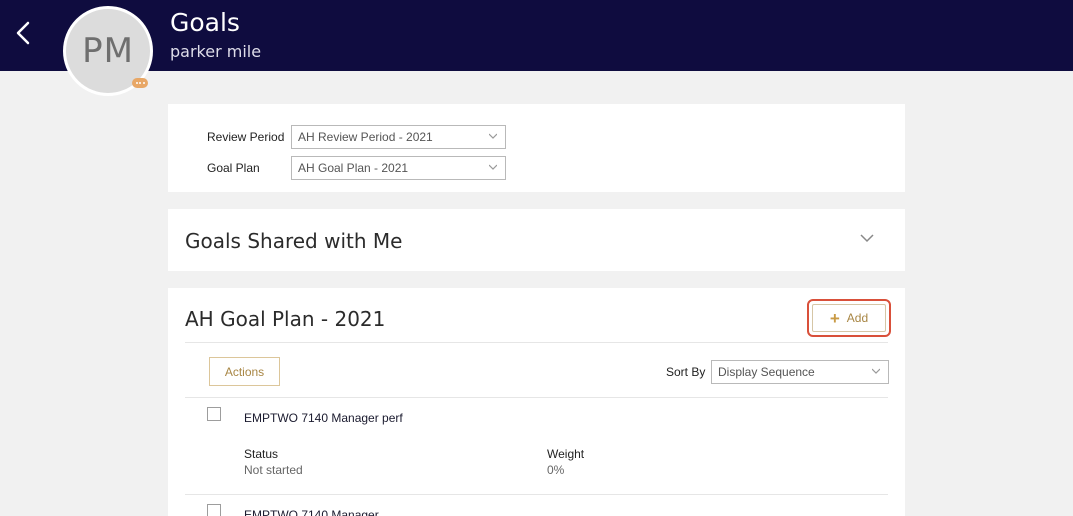 The image size is (1073, 516). What do you see at coordinates (25, 33) in the screenshot?
I see `back-icon` at bounding box center [25, 33].